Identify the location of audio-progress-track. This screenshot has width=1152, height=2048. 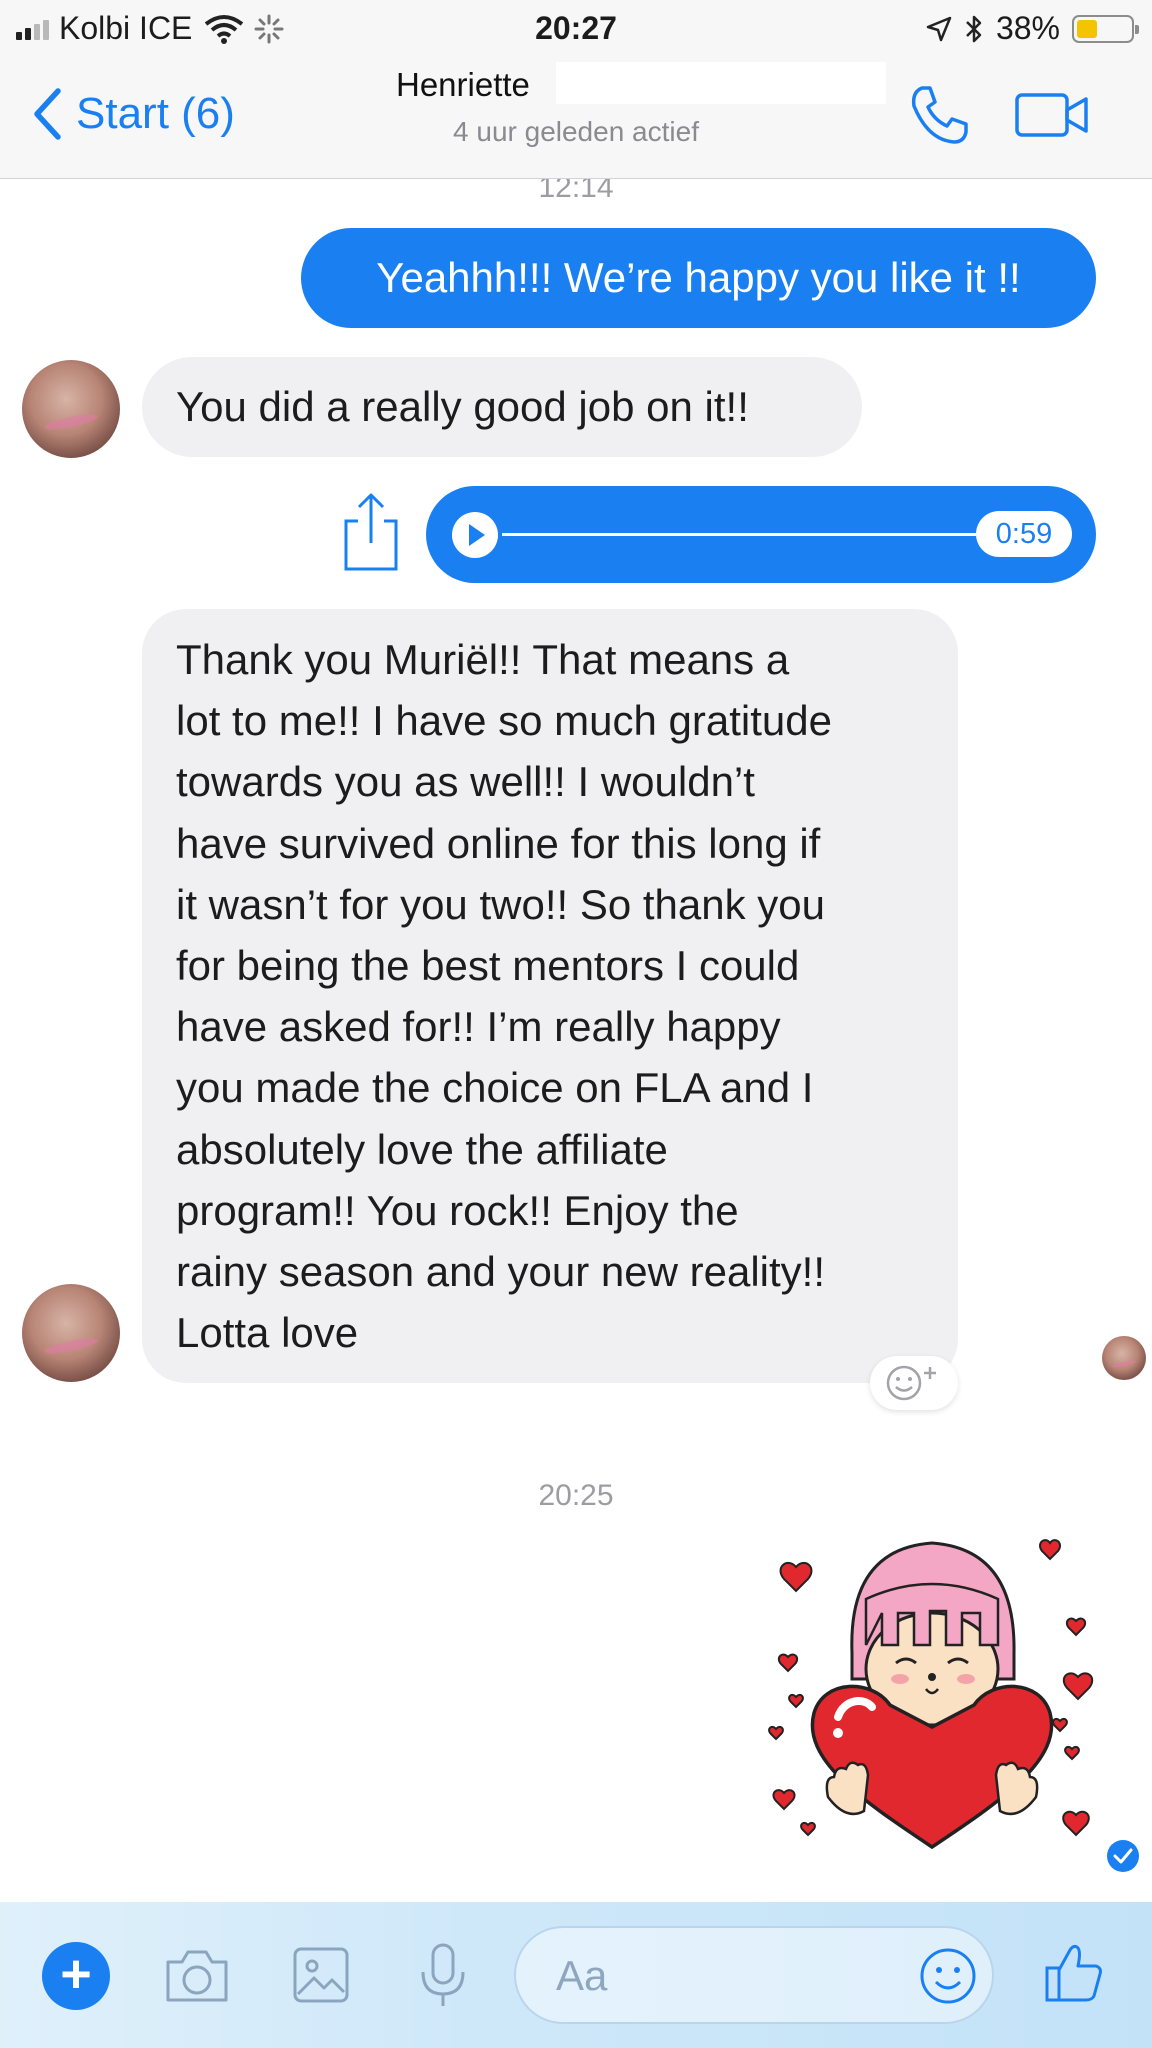
(739, 534).